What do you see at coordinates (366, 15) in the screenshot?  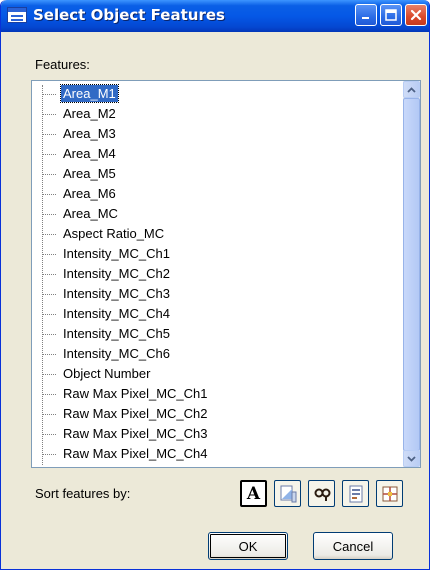 I see `minimize-button` at bounding box center [366, 15].